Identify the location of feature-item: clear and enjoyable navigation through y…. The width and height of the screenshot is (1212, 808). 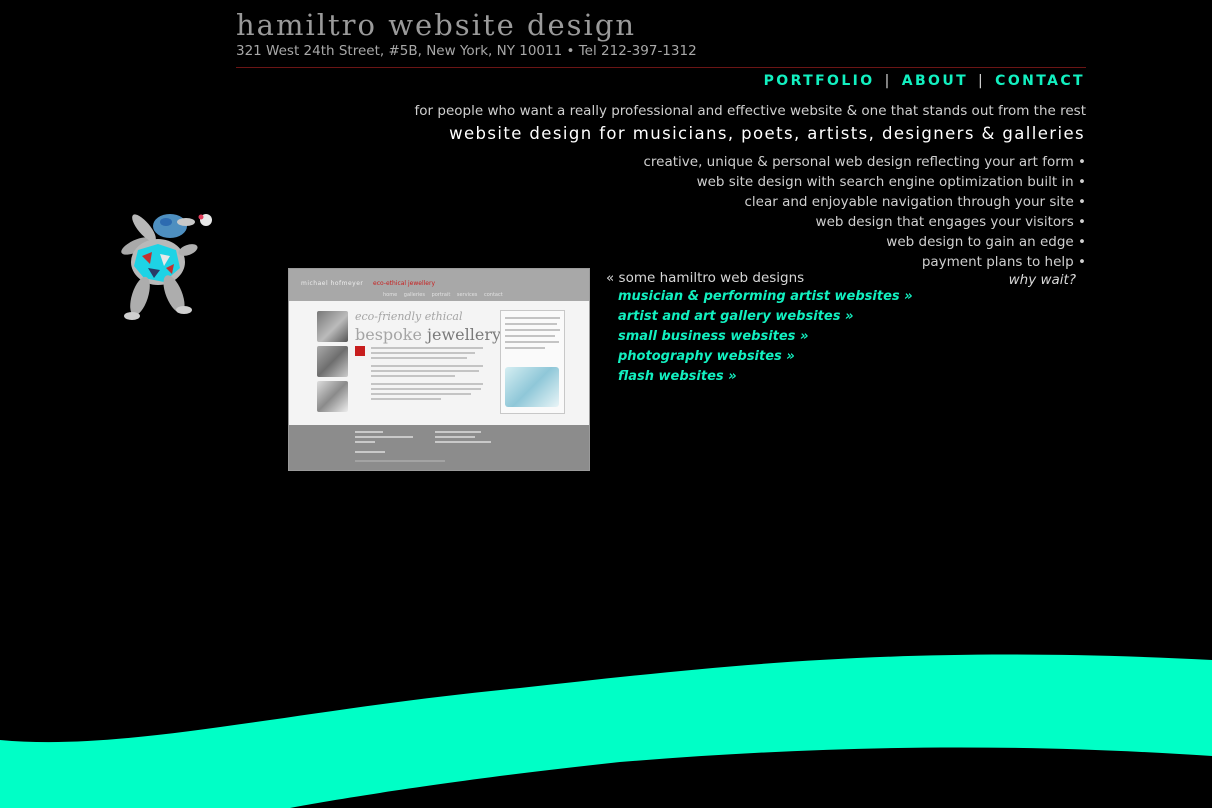
(915, 202).